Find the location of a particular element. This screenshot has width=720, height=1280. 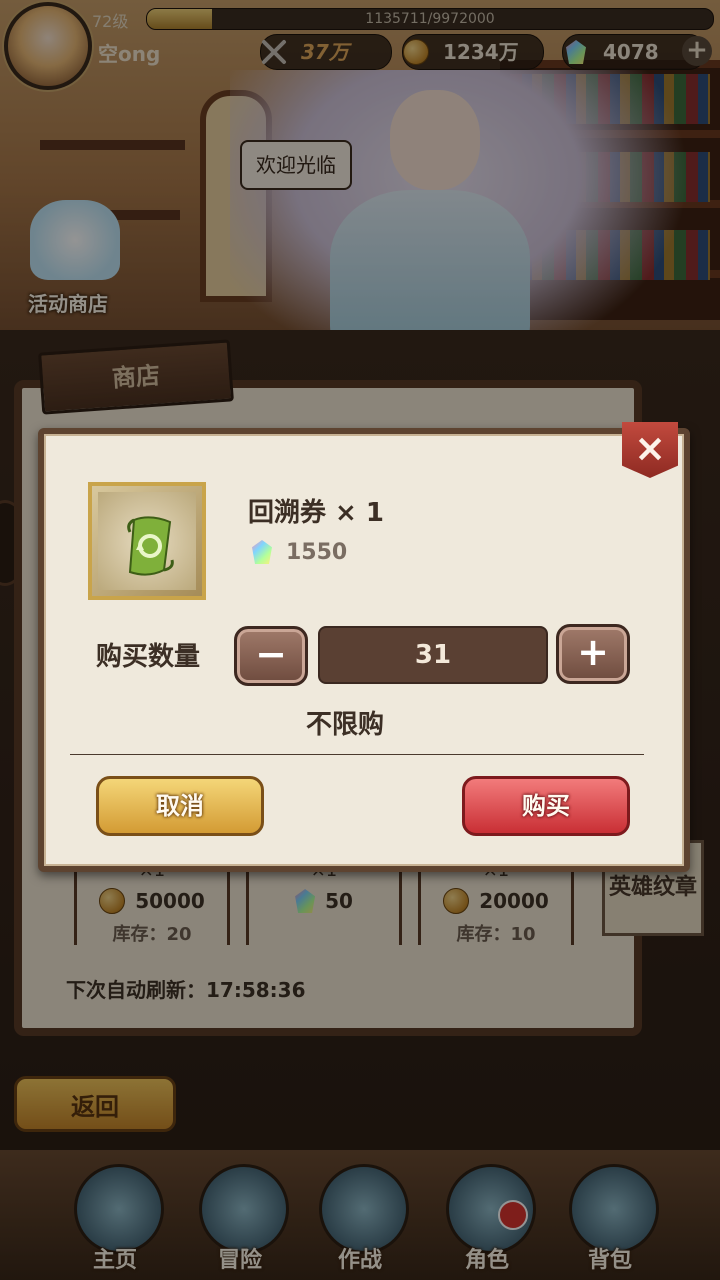

dialog-divider is located at coordinates (357, 754).